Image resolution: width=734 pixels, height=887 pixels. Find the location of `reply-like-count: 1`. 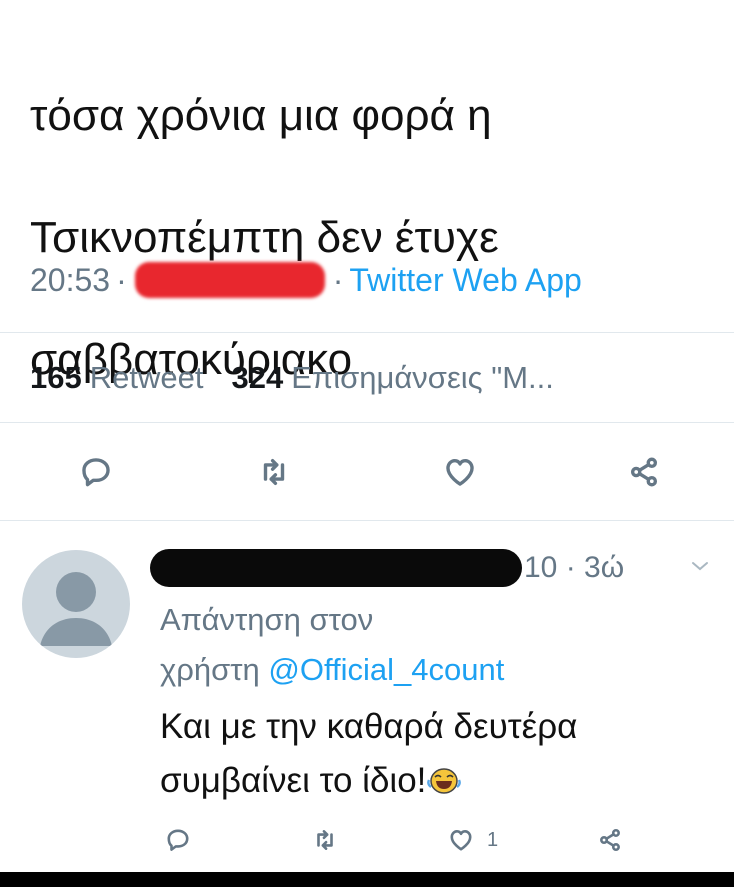

reply-like-count: 1 is located at coordinates (493, 839).